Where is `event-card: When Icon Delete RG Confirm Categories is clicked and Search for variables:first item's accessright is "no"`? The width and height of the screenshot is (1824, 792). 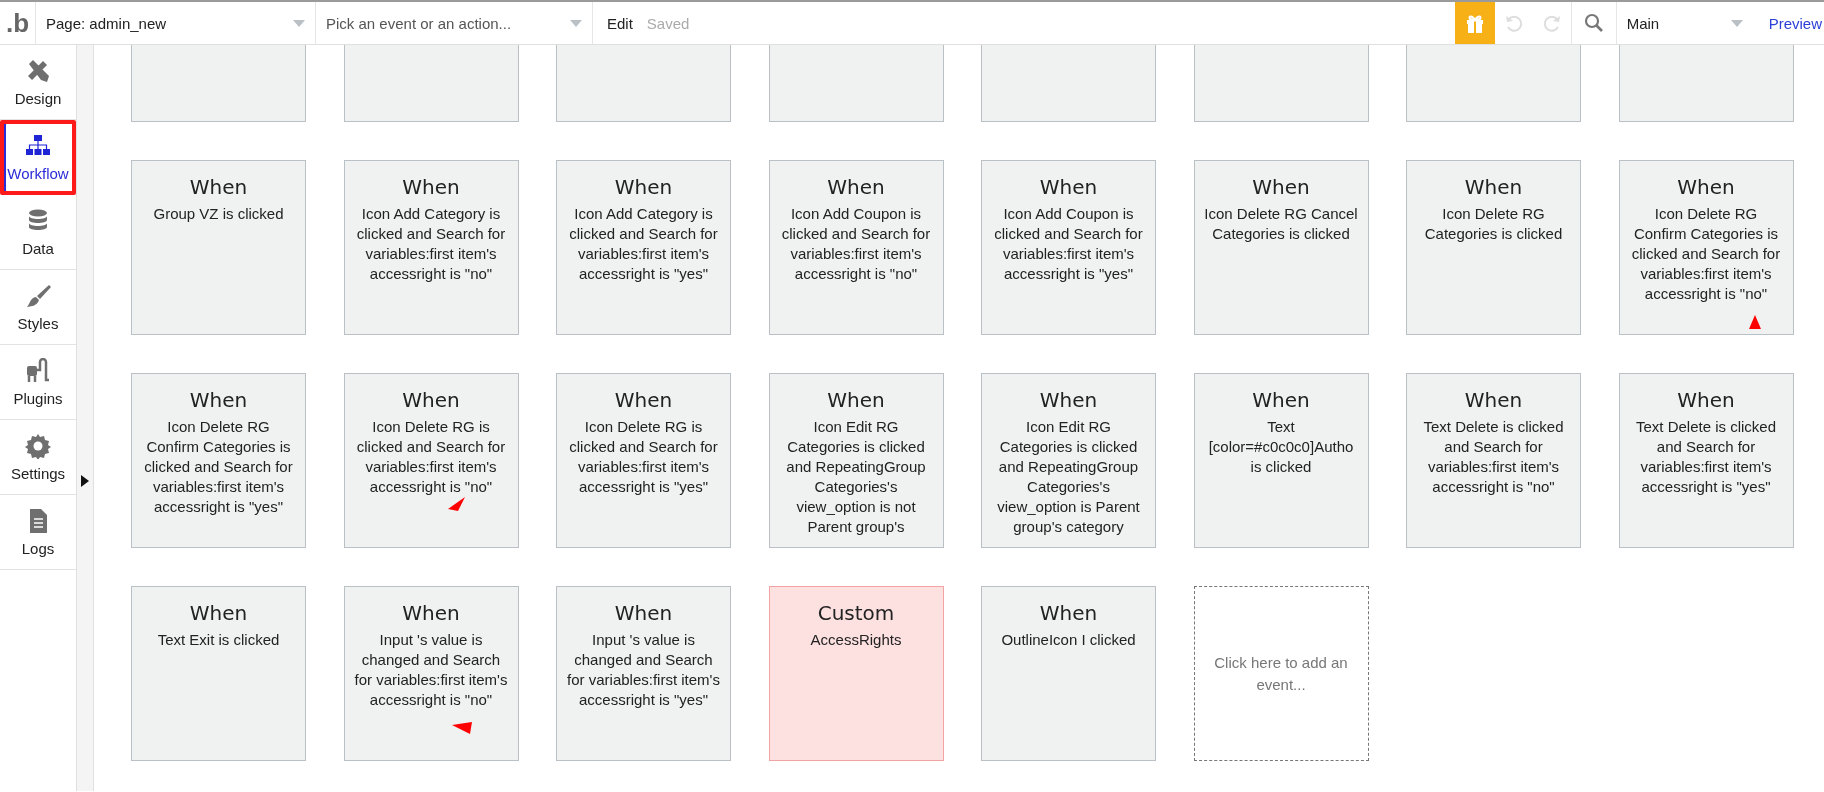
event-card: When Icon Delete RG Confirm Categories is clicked and Search for variables:first item's accessright is "no" is located at coordinates (1706, 247).